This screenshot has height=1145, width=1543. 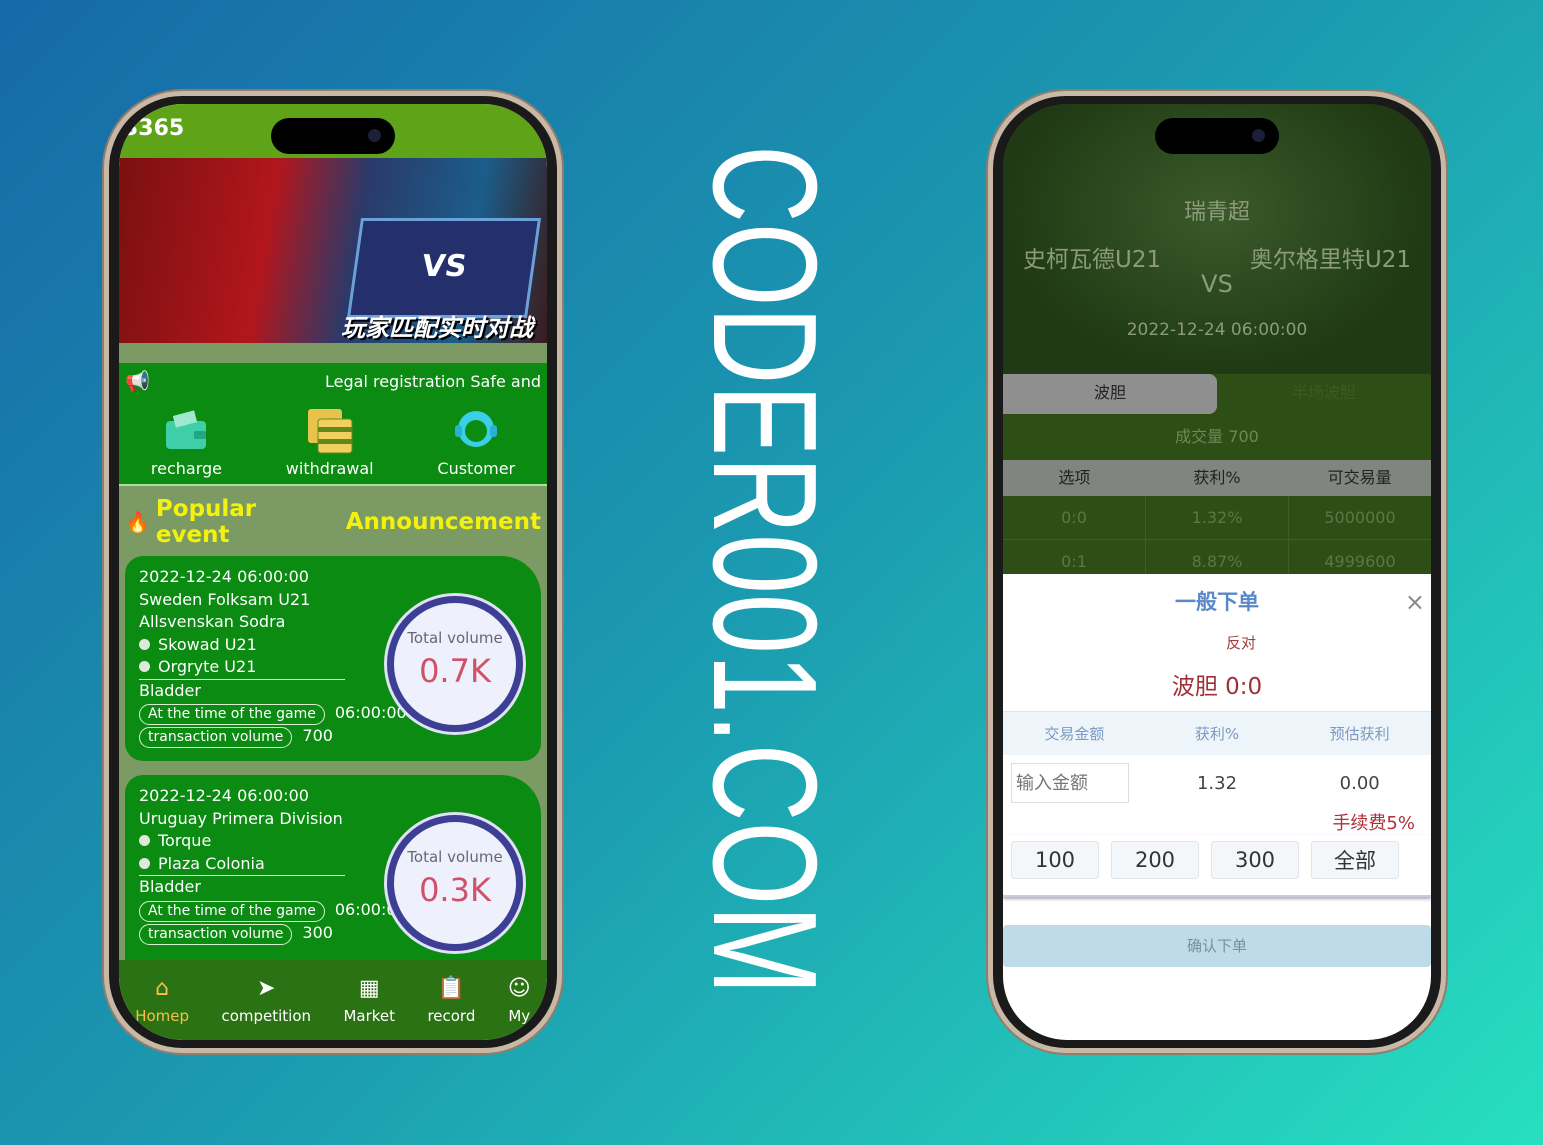 I want to click on nav-record: 📋 record, so click(x=451, y=1000).